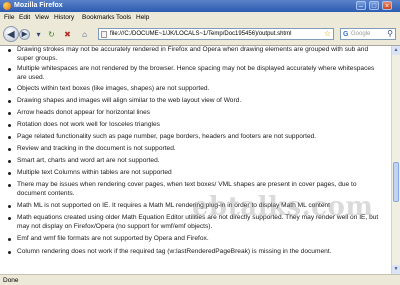 This screenshot has width=400, height=285. Describe the element at coordinates (38, 34) in the screenshot. I see `history-dropdown-icon: ▾` at that location.